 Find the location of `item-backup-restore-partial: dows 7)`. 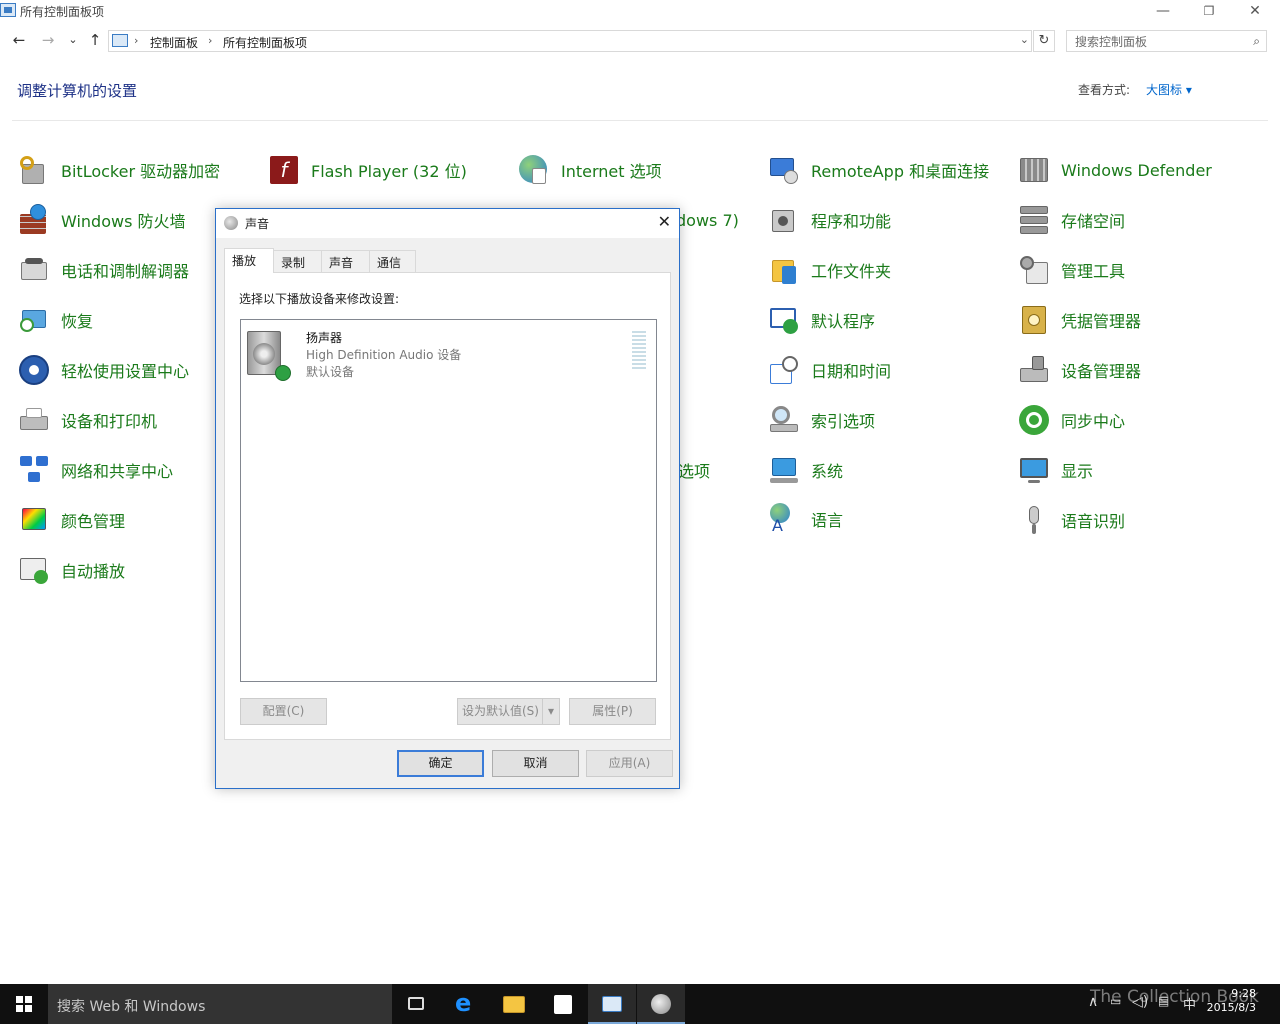

item-backup-restore-partial: dows 7) is located at coordinates (707, 220).